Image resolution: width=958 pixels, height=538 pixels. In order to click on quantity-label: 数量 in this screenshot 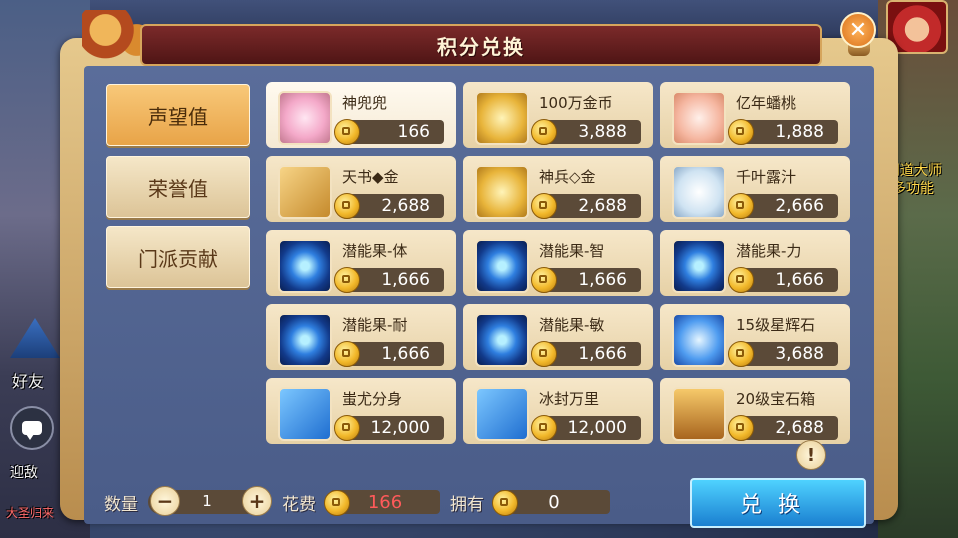, I will do `click(121, 505)`.